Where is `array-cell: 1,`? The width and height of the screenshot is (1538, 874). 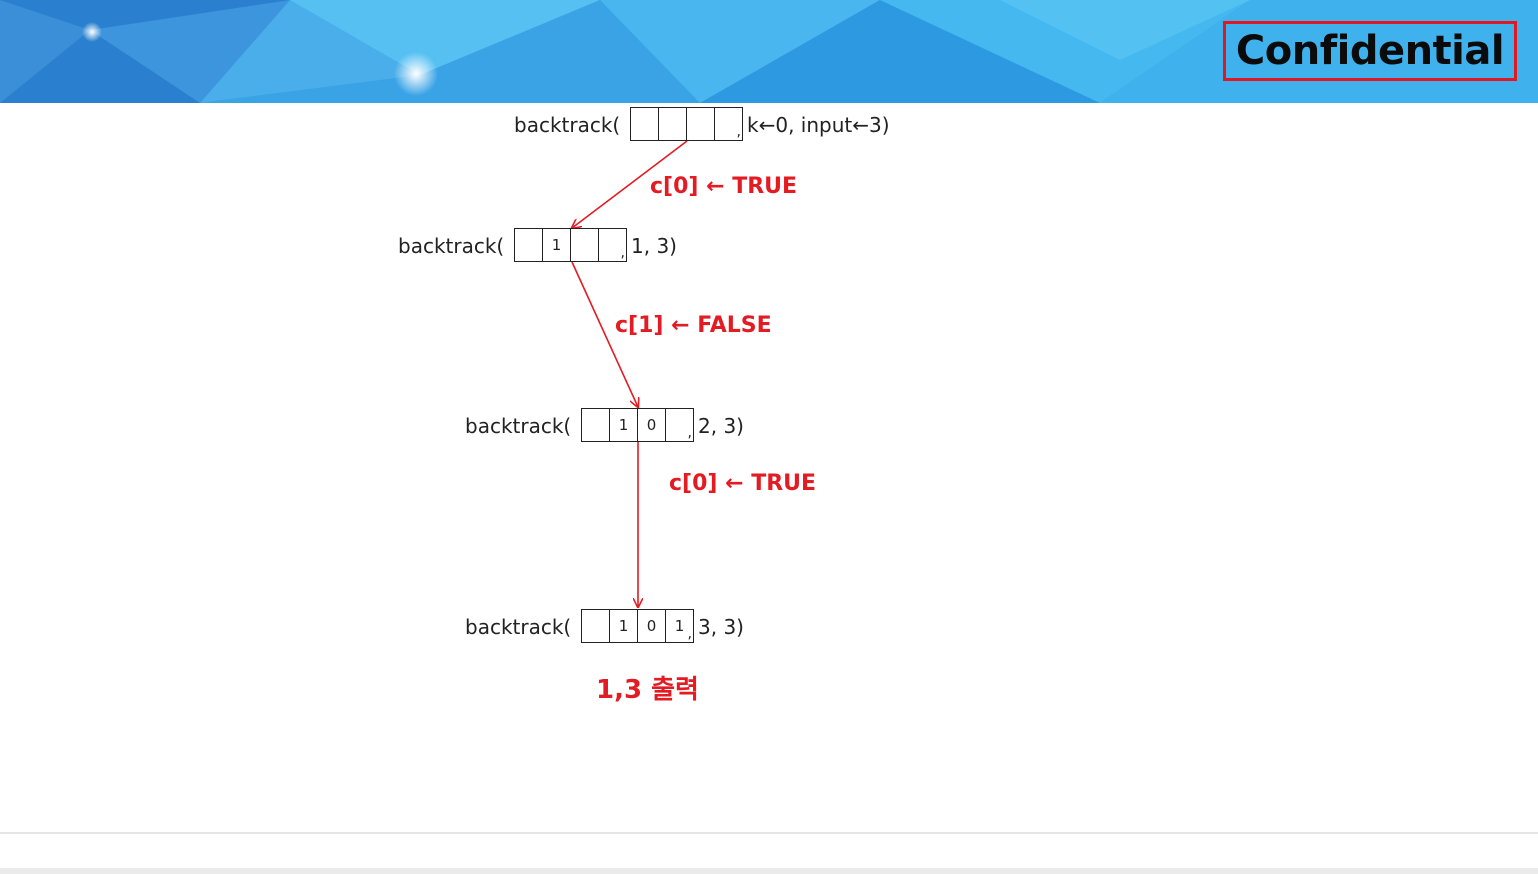 array-cell: 1, is located at coordinates (679, 626).